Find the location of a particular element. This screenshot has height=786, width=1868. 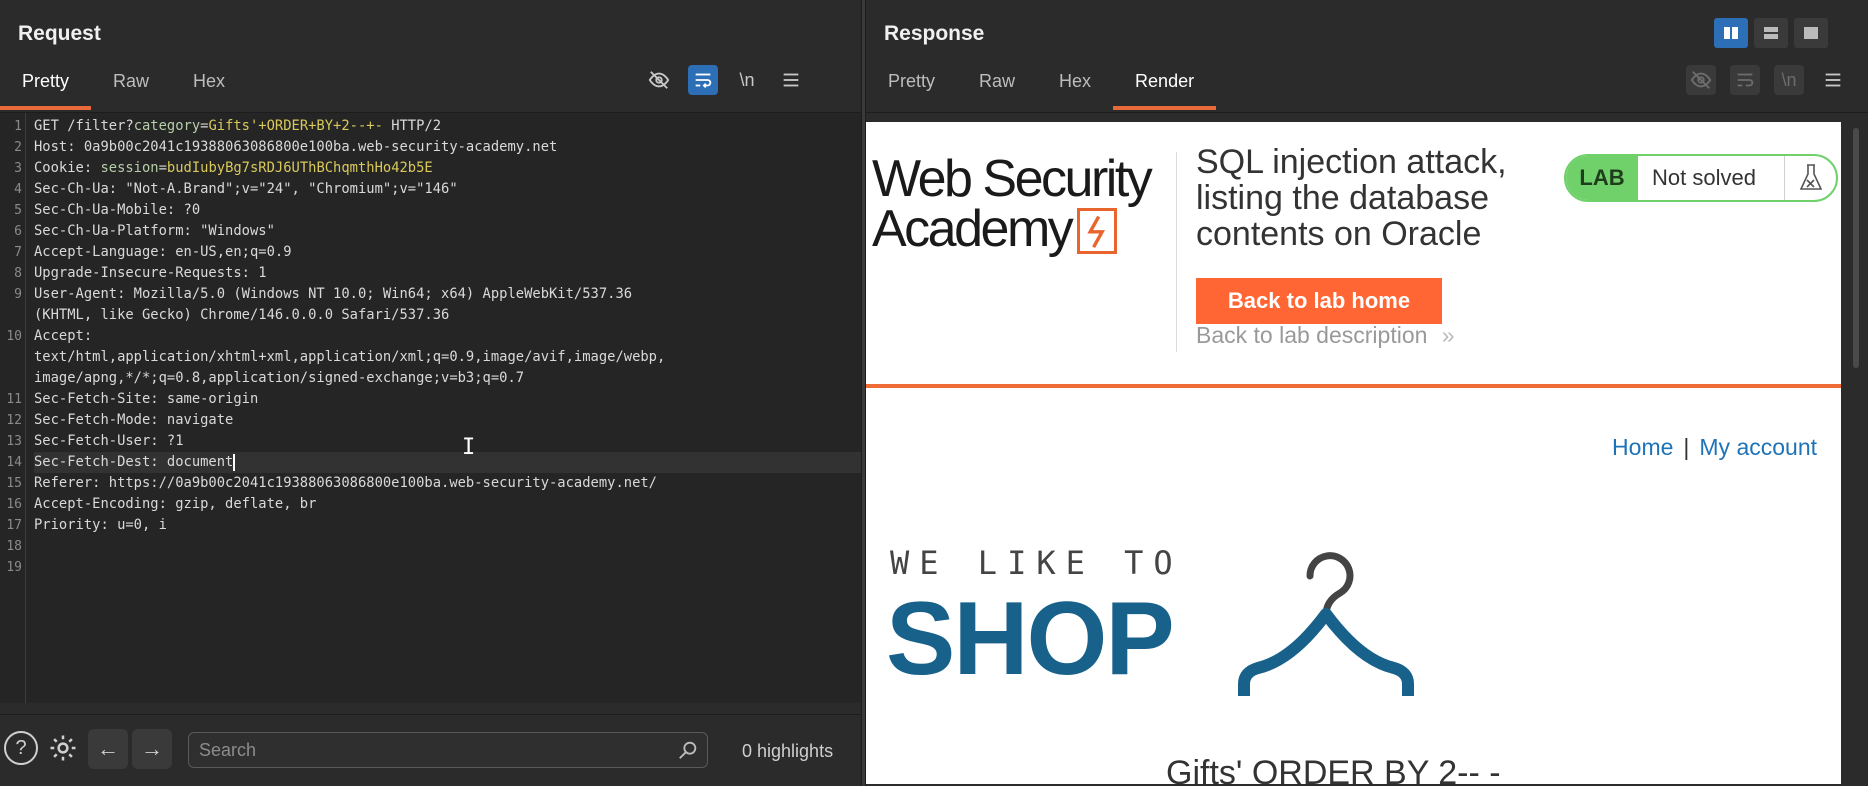

code-line: 14 Sec-Fetch-Dest: document is located at coordinates (433, 462).